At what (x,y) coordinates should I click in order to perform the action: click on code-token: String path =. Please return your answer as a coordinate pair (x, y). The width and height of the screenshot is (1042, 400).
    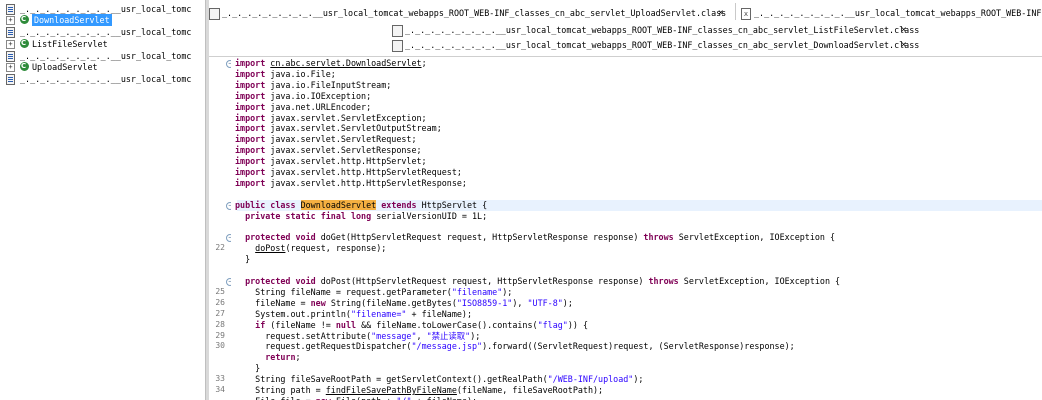
    Looking at the image, I should click on (280, 390).